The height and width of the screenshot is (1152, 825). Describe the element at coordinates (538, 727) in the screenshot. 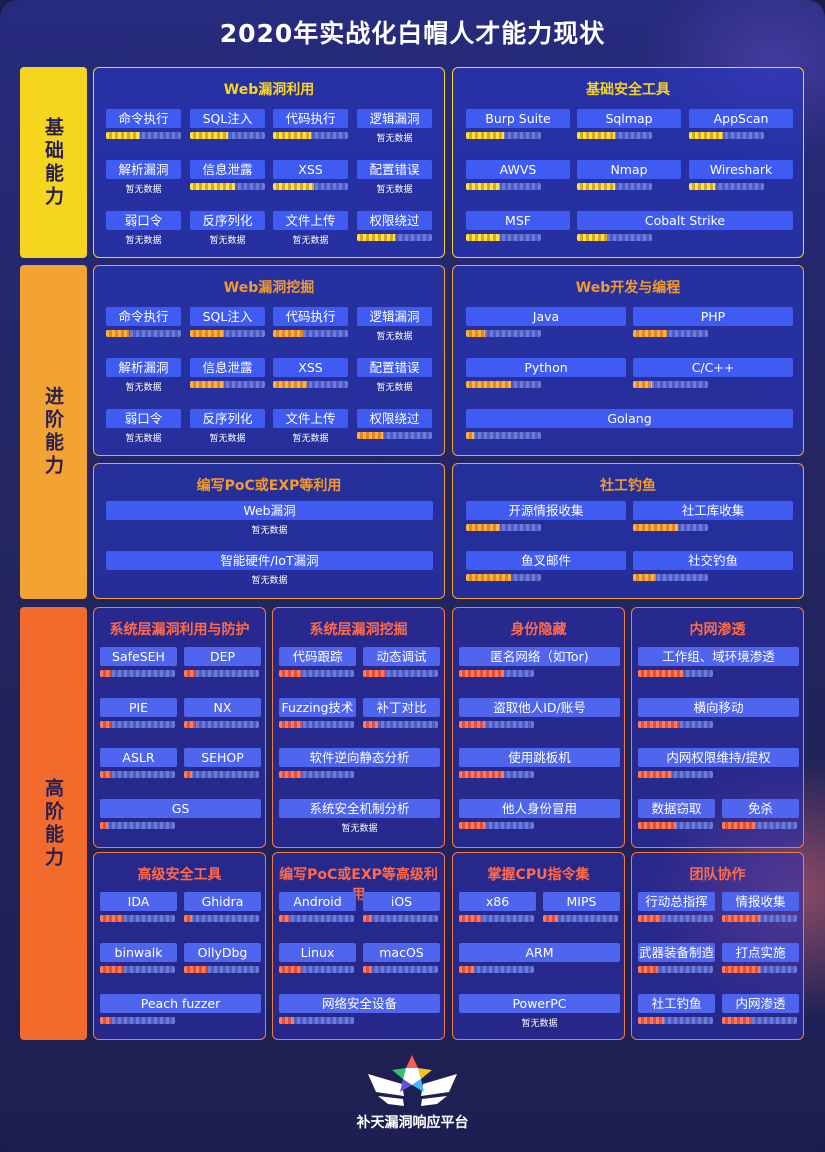

I see `panel-identity: 身份隐藏 匿名网络（如Tor) 盗取他人ID/账号 使用跳板机 他人身份冒用` at that location.